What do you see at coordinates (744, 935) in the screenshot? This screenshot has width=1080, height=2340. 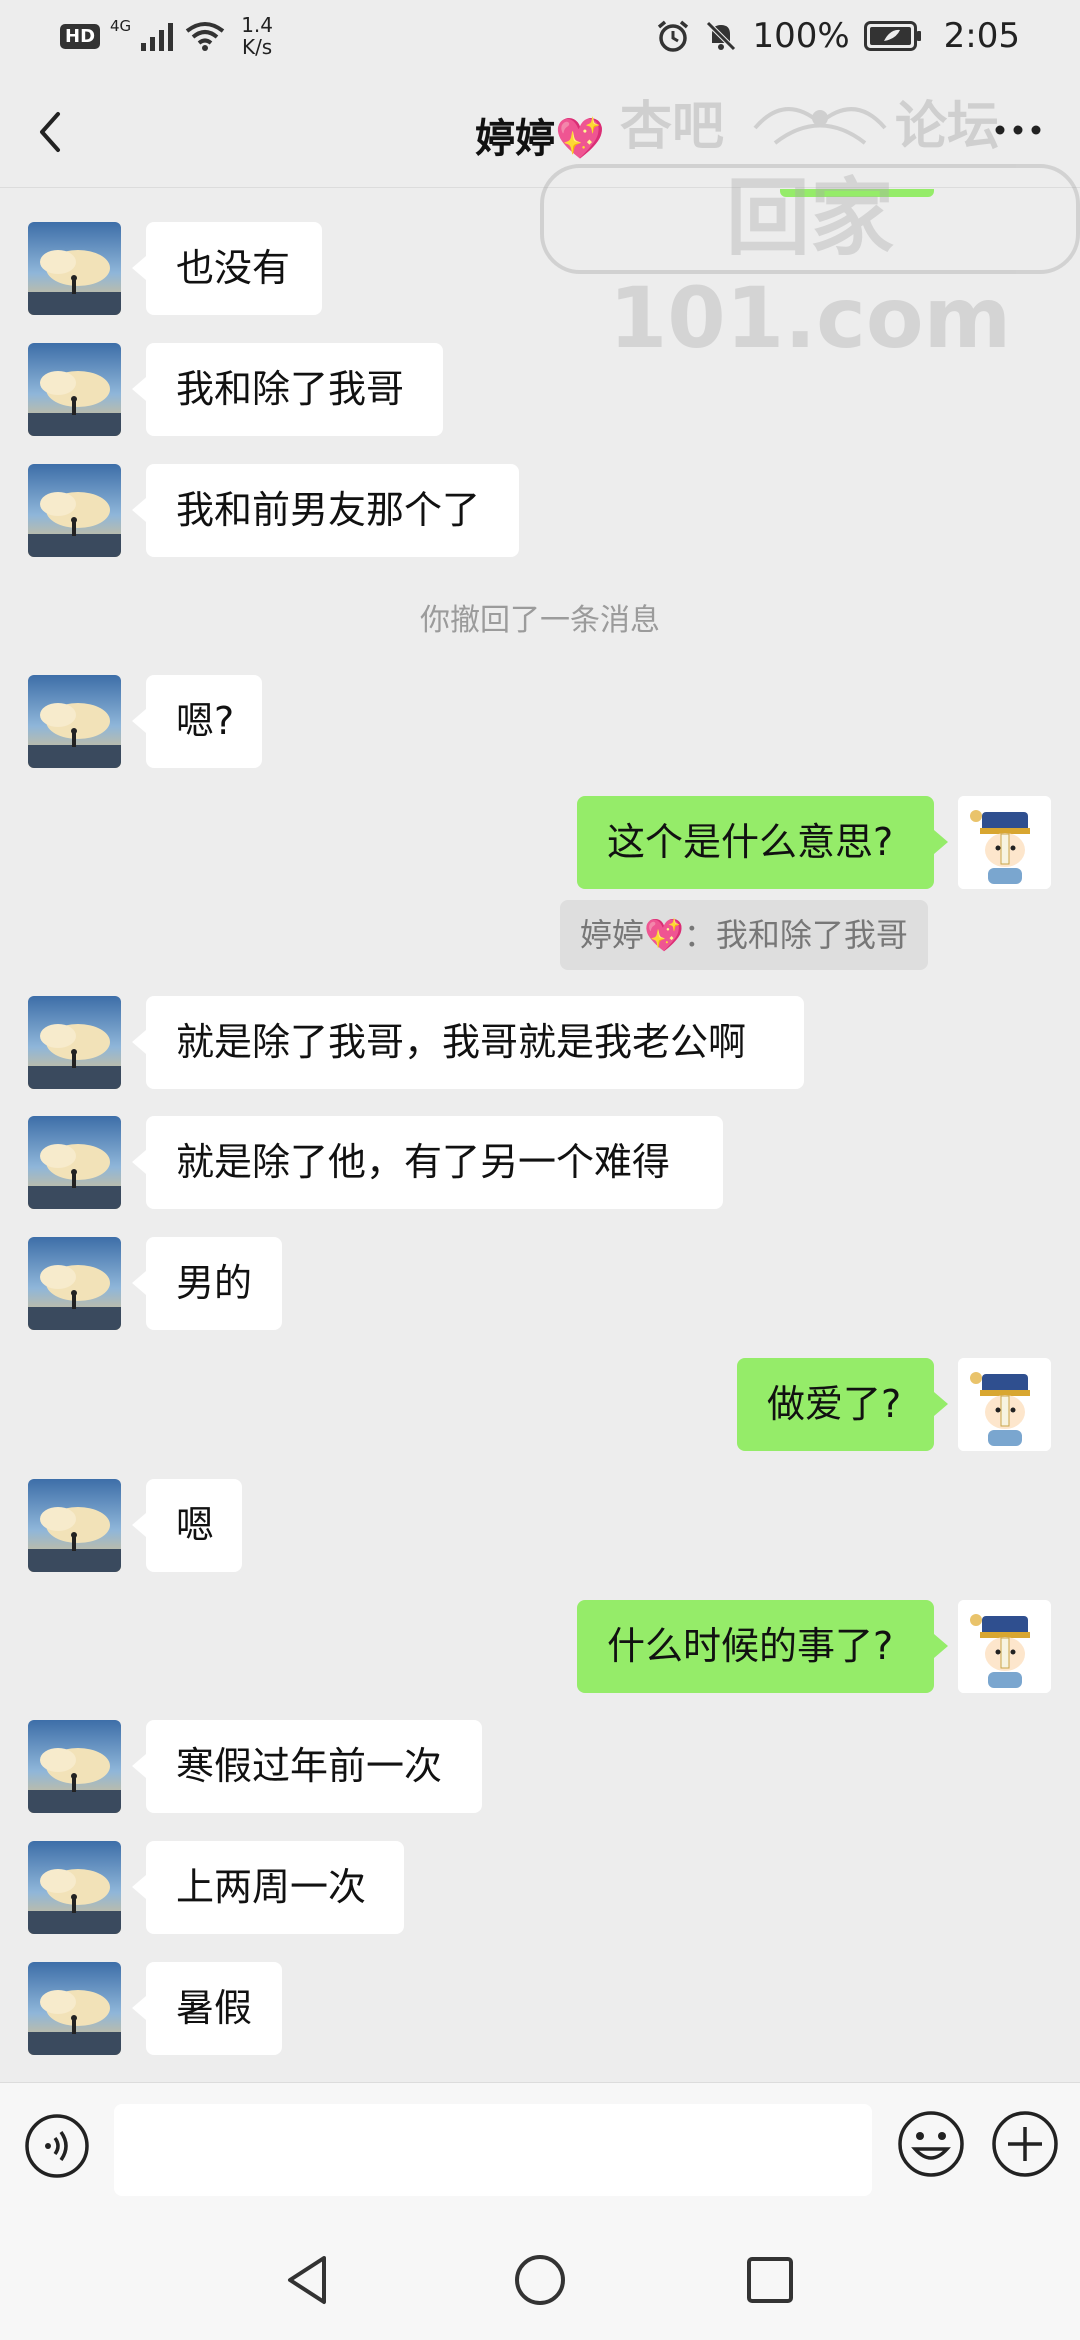 I see `quoted-reply: 婷婷💖：我和除了我哥` at bounding box center [744, 935].